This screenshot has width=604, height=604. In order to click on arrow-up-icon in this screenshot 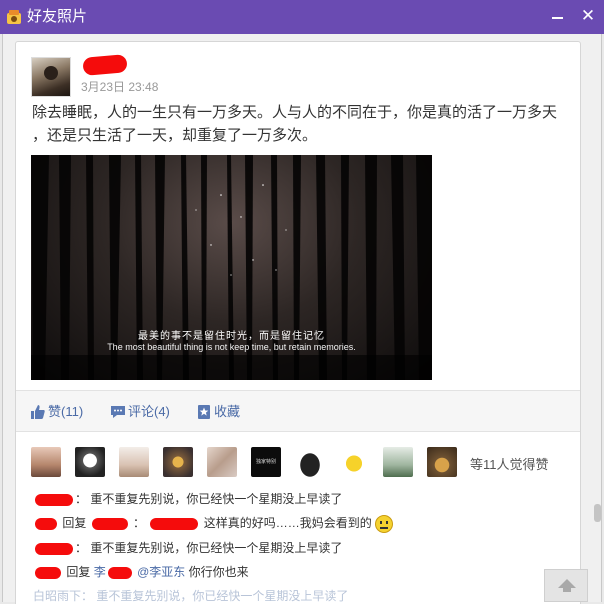, I will do `click(567, 585)`.